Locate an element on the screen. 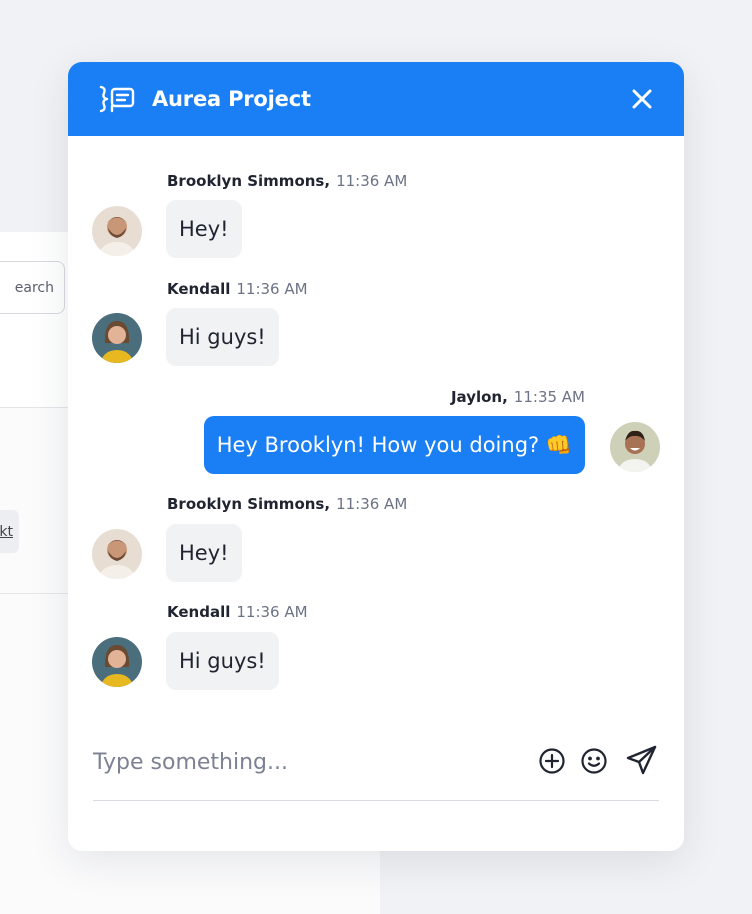 The image size is (752, 914). message-author: Jaylon, is located at coordinates (479, 397).